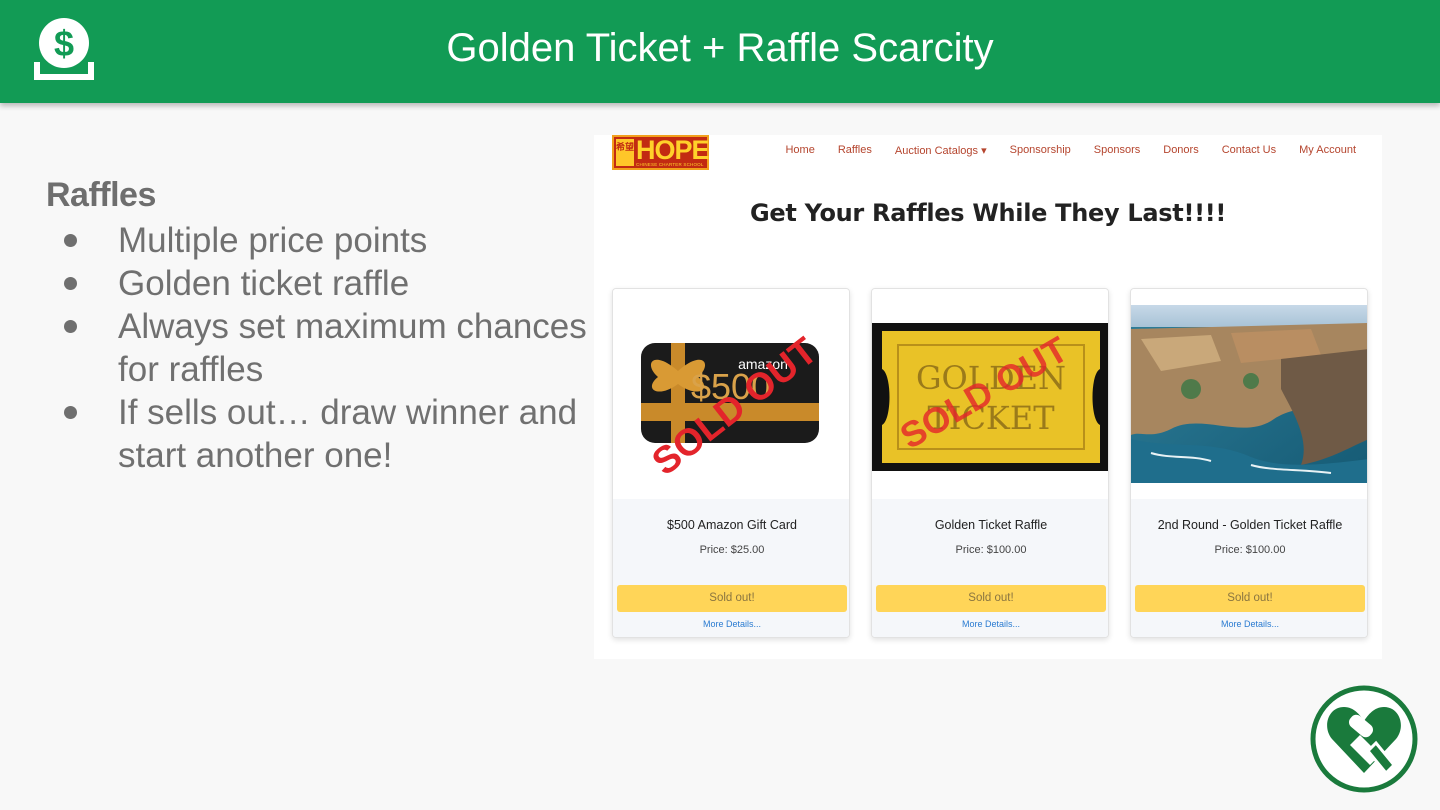 The image size is (1440, 810). Describe the element at coordinates (1250, 525) in the screenshot. I see `card-title: 2nd Round - Golden Ticket Raffle` at that location.